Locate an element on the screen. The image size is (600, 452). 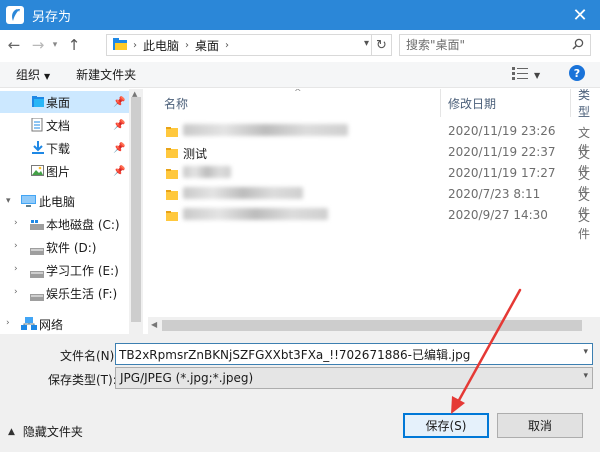
nav-item-pictures: 图片 📌 is located at coordinates (64, 171).